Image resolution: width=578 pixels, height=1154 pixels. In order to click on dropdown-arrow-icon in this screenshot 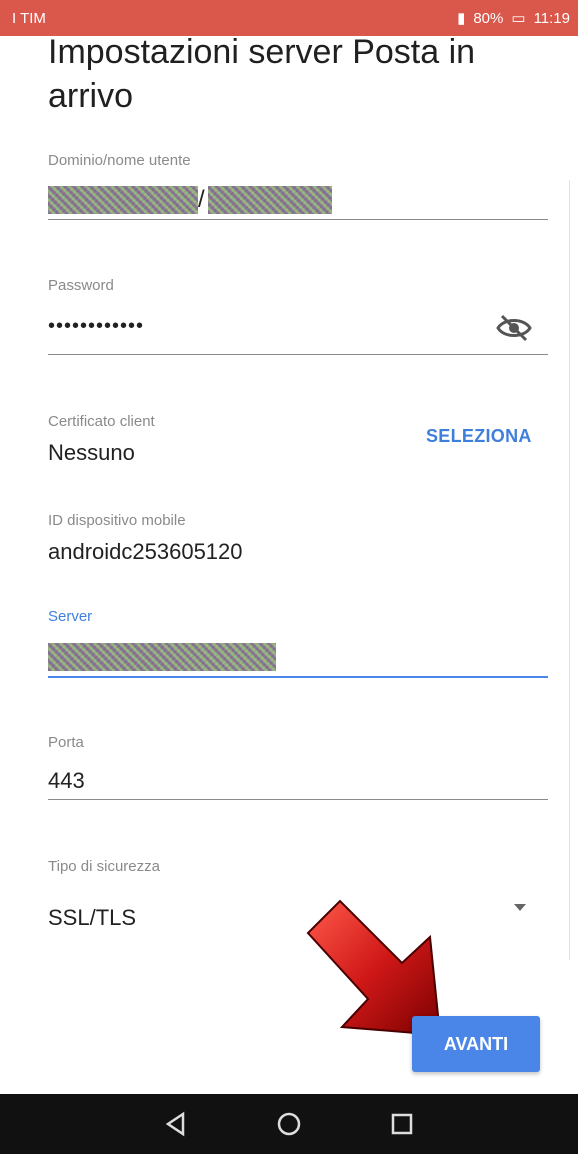, I will do `click(520, 906)`.